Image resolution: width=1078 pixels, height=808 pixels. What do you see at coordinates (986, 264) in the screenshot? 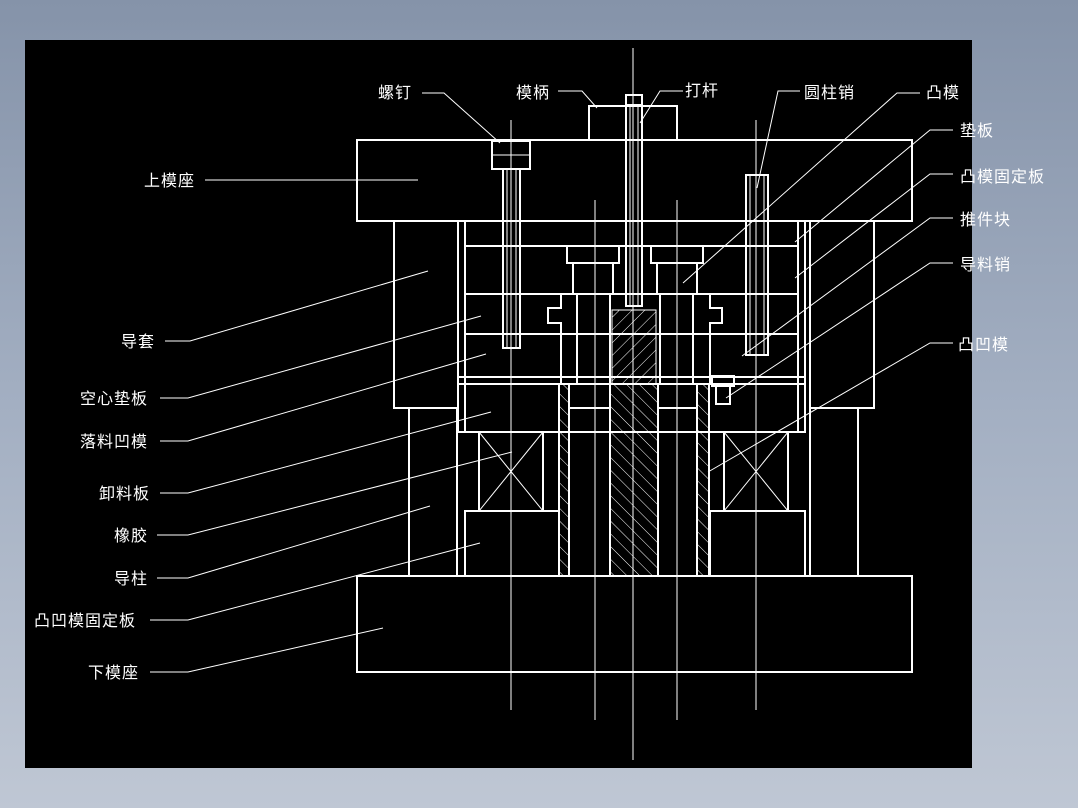
I see `label-guide-pin: 导料销` at bounding box center [986, 264].